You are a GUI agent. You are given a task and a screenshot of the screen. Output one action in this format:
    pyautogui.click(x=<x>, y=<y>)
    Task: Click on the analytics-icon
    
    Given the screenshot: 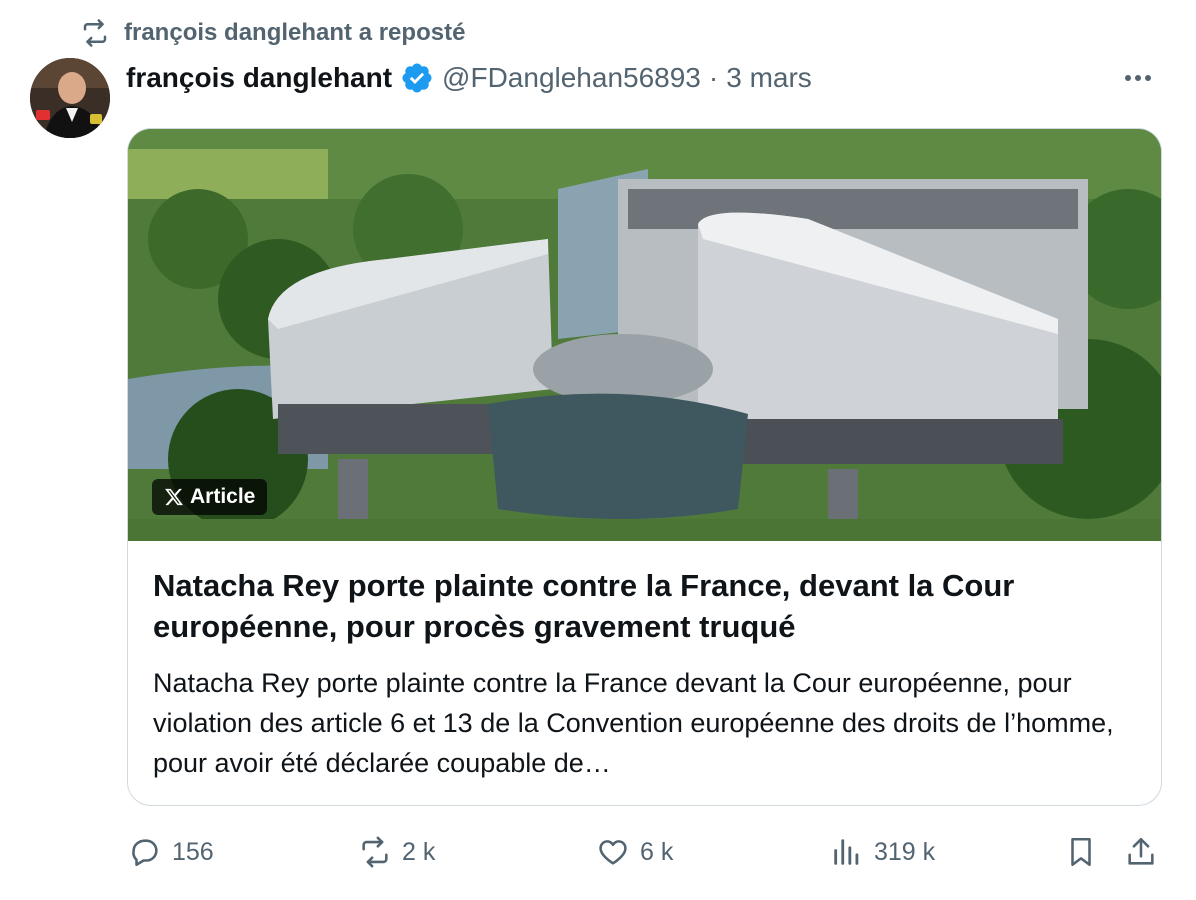 What is the action you would take?
    pyautogui.click(x=846, y=852)
    